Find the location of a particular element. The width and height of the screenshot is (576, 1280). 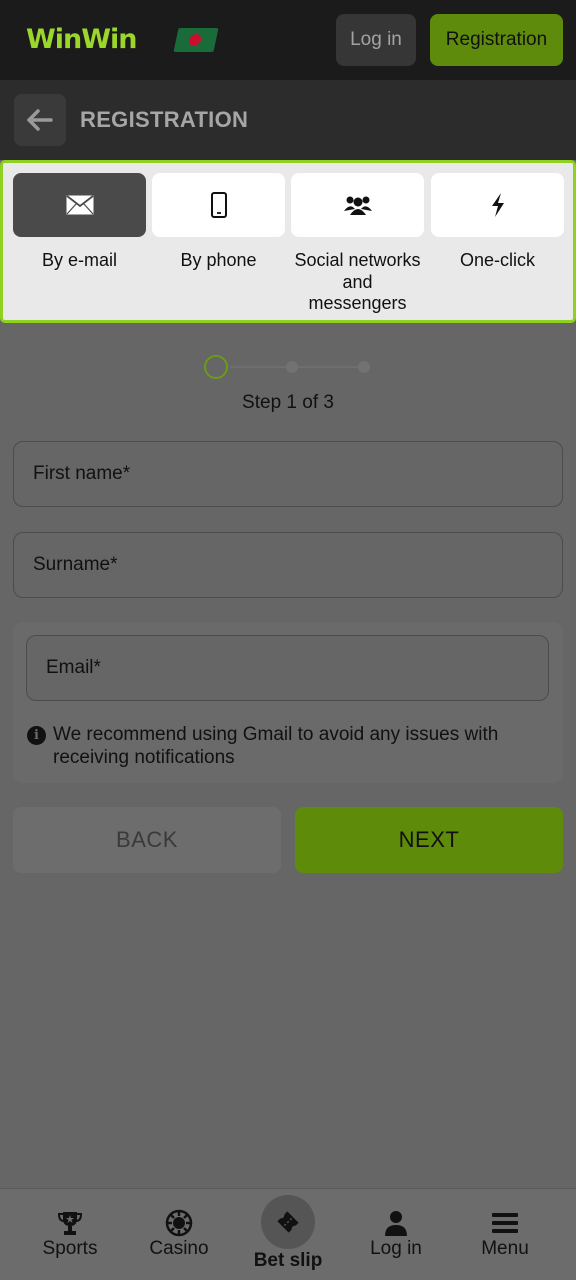

email-input is located at coordinates (287, 668).